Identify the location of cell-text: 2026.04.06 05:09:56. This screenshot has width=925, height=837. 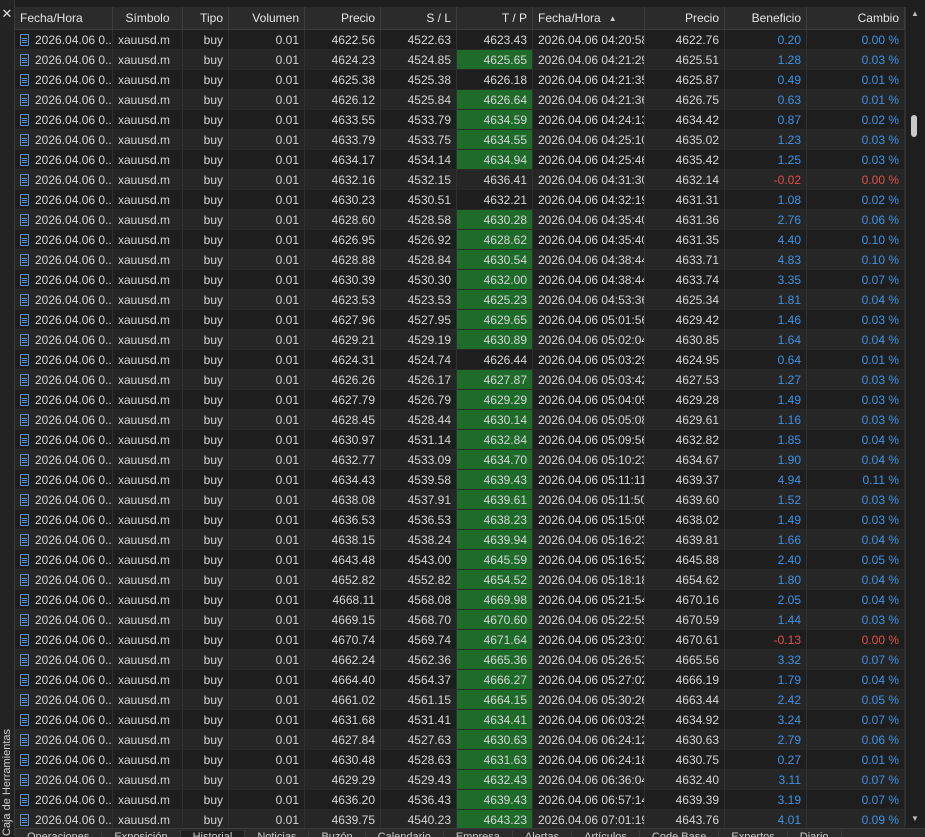
(591, 439).